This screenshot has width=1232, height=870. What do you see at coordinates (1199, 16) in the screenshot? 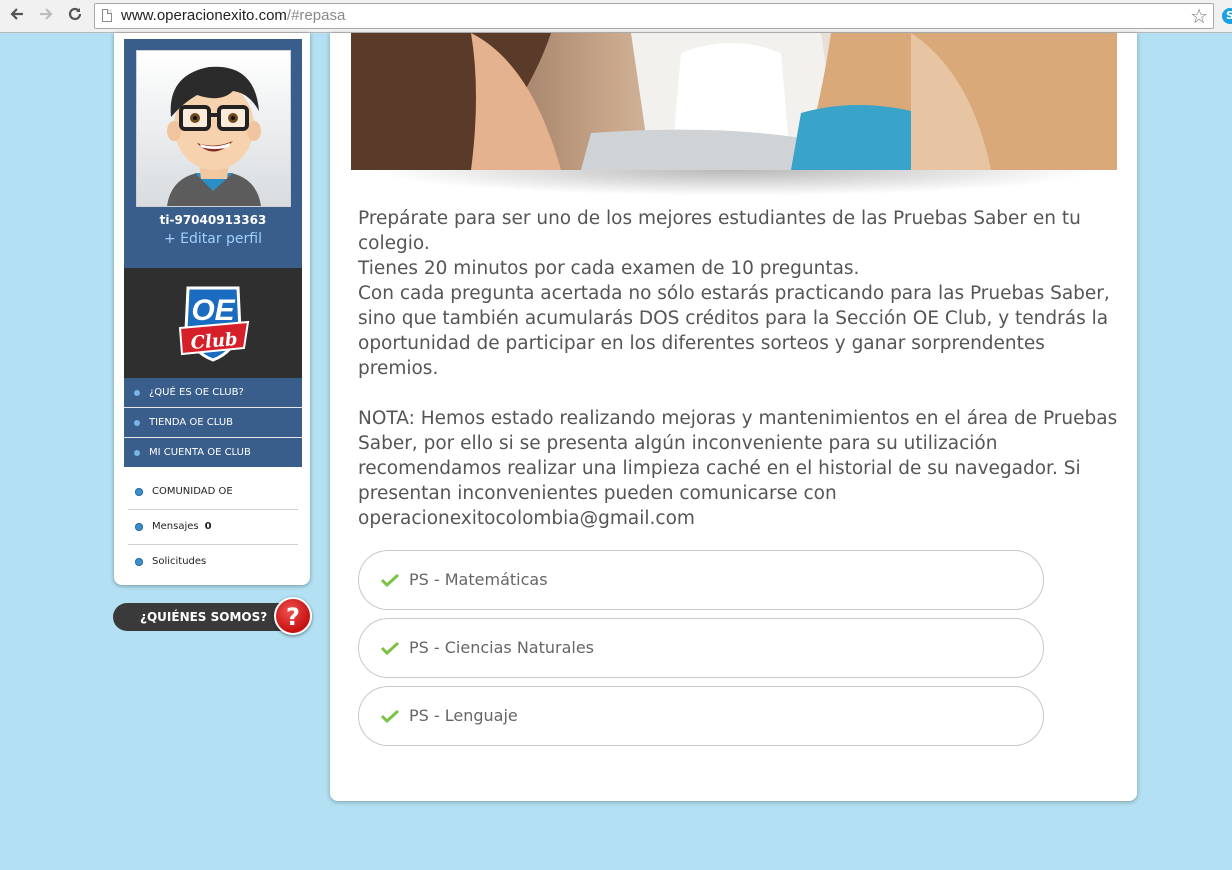
I see `star-icon: ☆` at bounding box center [1199, 16].